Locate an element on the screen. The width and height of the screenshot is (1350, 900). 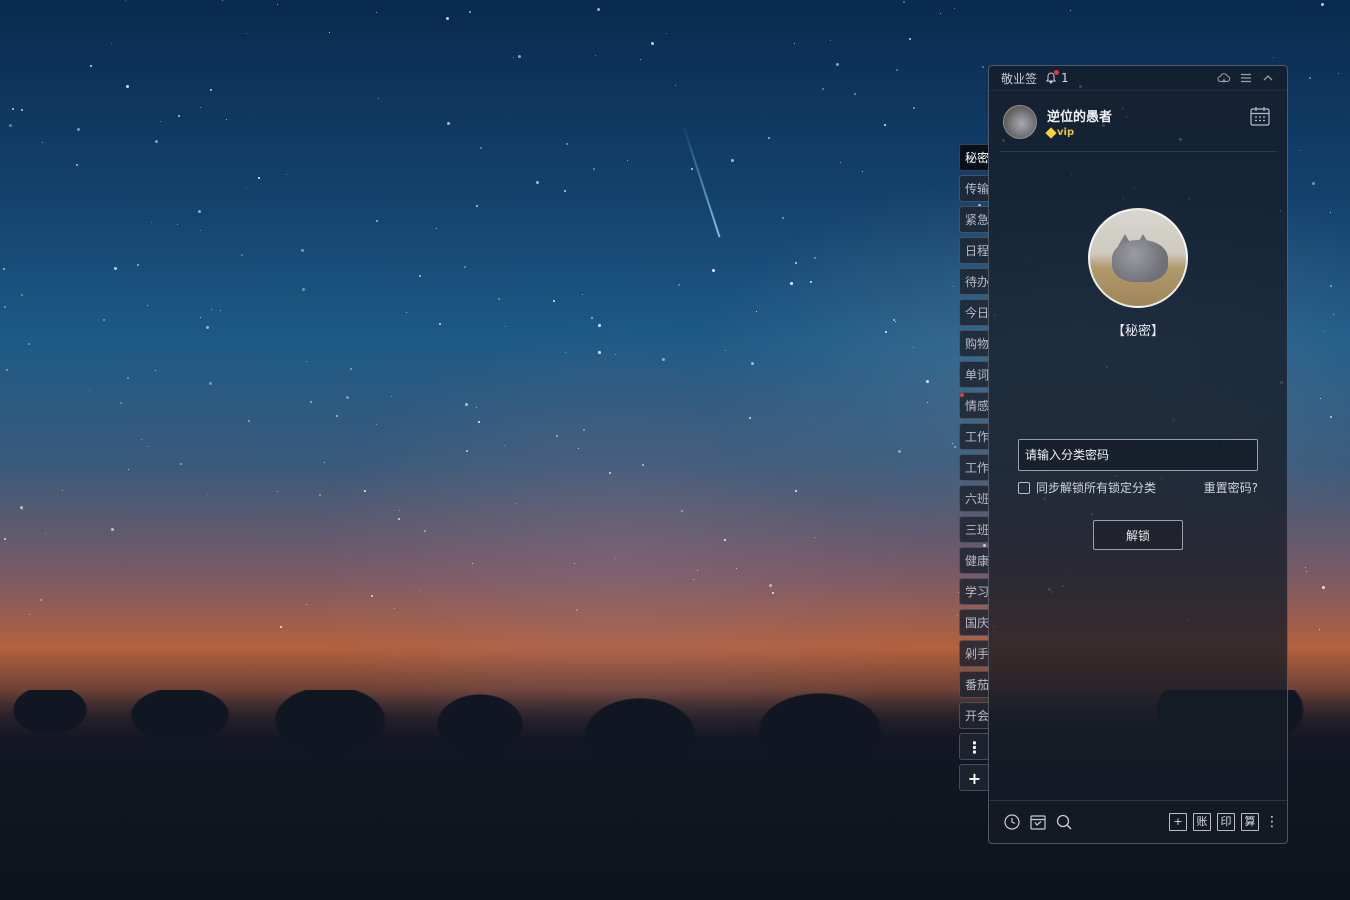
collapse-icon is located at coordinates (1268, 78).